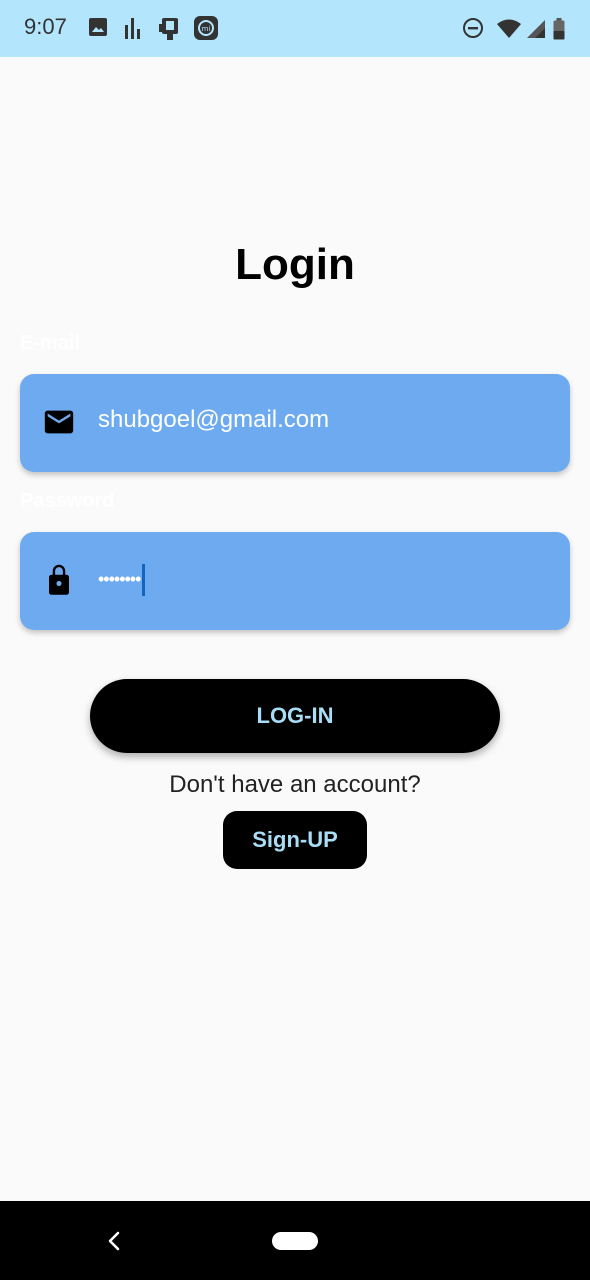  I want to click on password-label: Password, so click(67, 501).